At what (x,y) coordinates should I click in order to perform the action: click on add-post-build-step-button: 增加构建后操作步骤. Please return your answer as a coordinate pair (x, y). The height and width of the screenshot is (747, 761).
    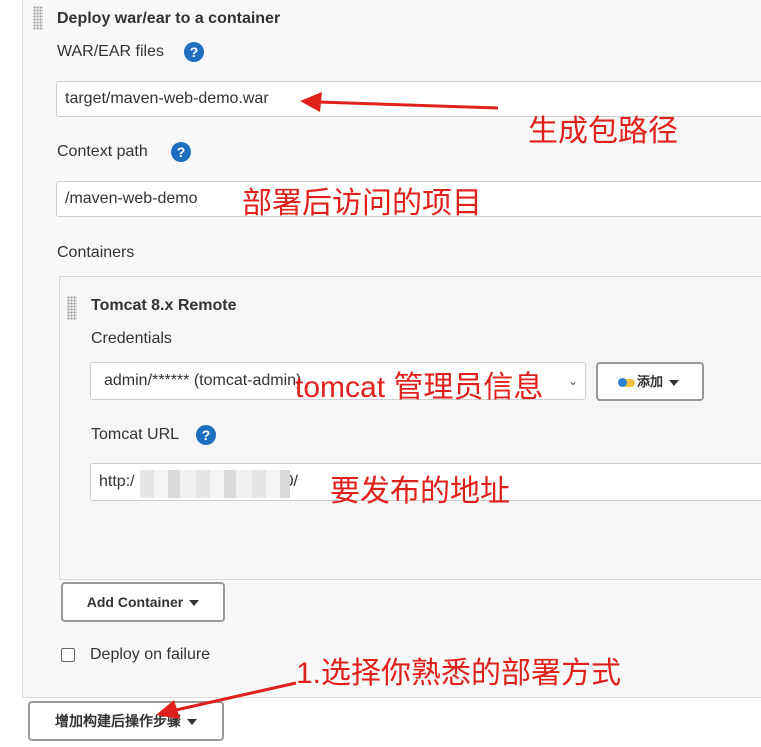
    Looking at the image, I should click on (126, 721).